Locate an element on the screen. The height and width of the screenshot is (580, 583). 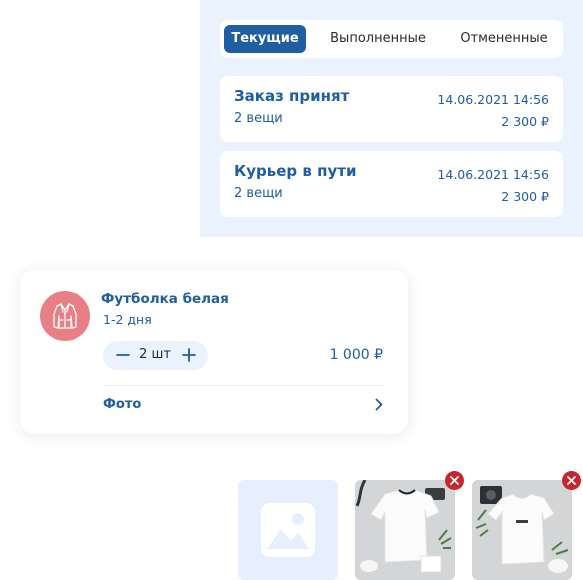
minus-icon is located at coordinates (123, 355).